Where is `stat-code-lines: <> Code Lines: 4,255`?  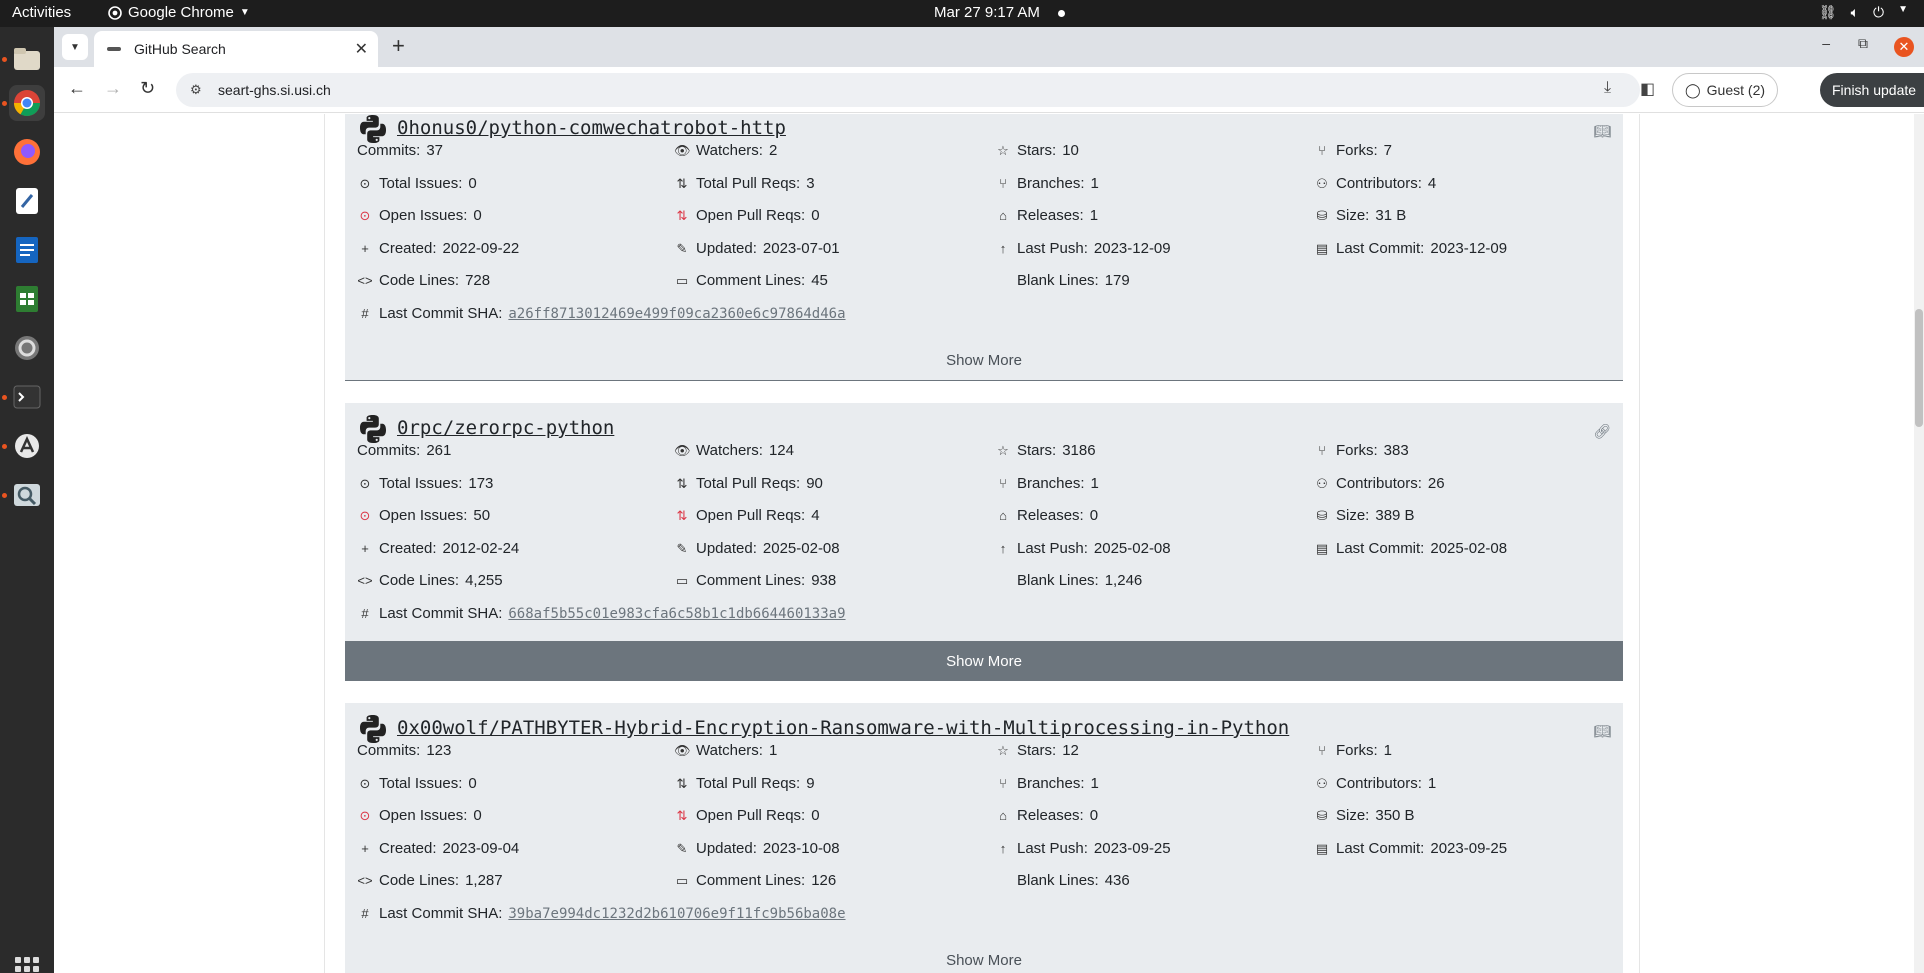
stat-code-lines: <> Code Lines: 4,255 is located at coordinates (429, 580).